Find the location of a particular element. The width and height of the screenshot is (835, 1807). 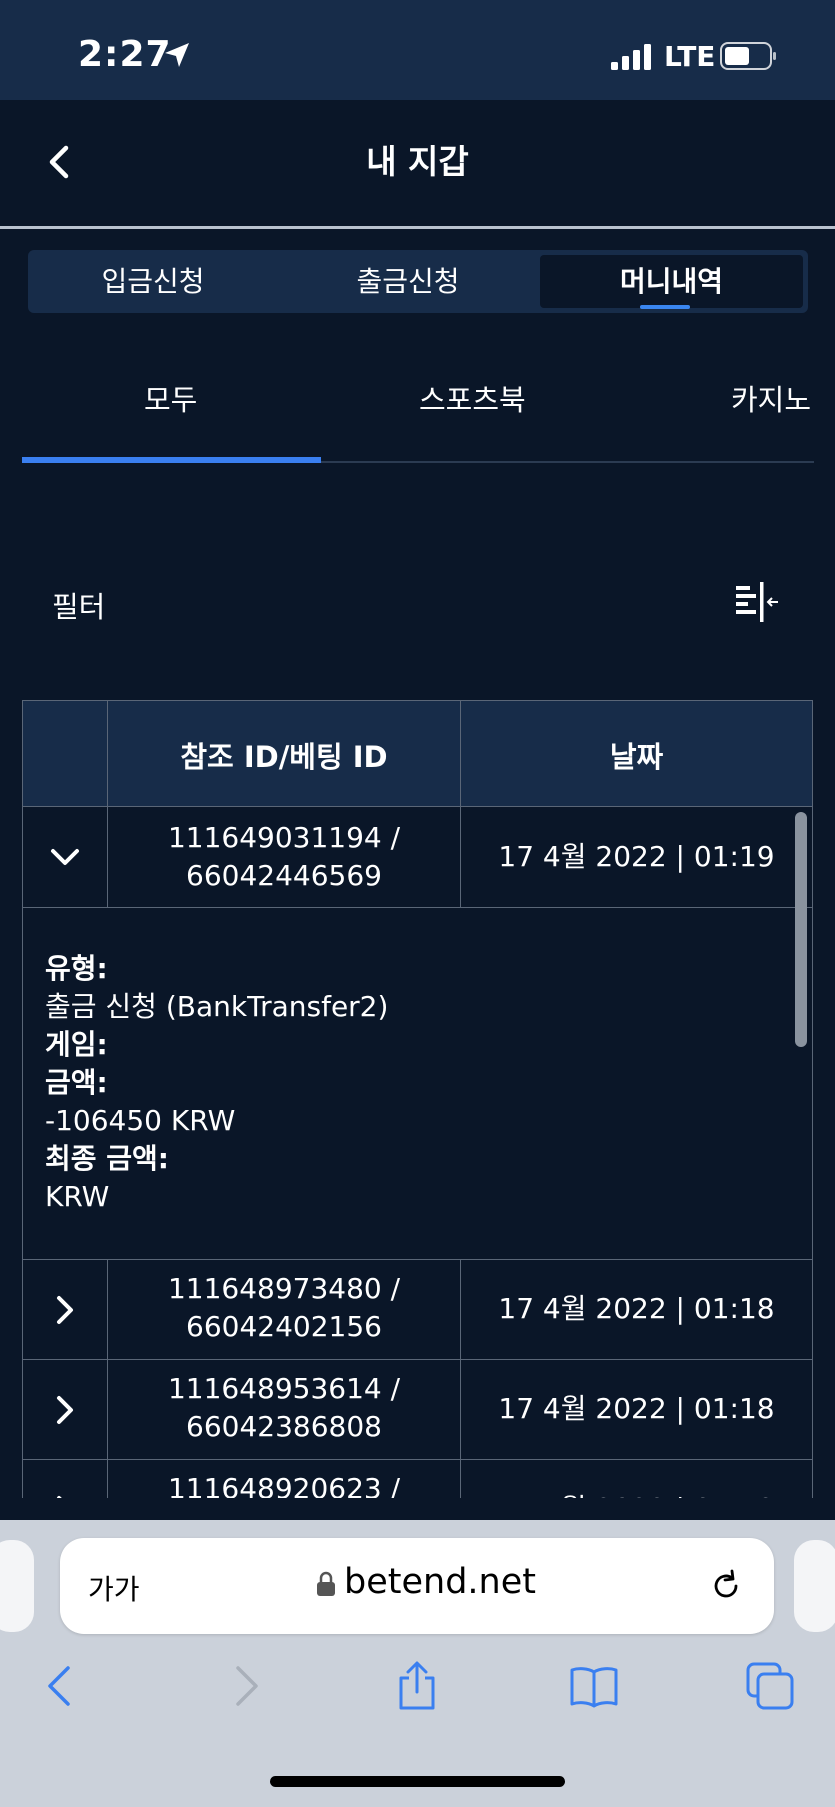

detail-amount-label: 금액: is located at coordinates (76, 1082).